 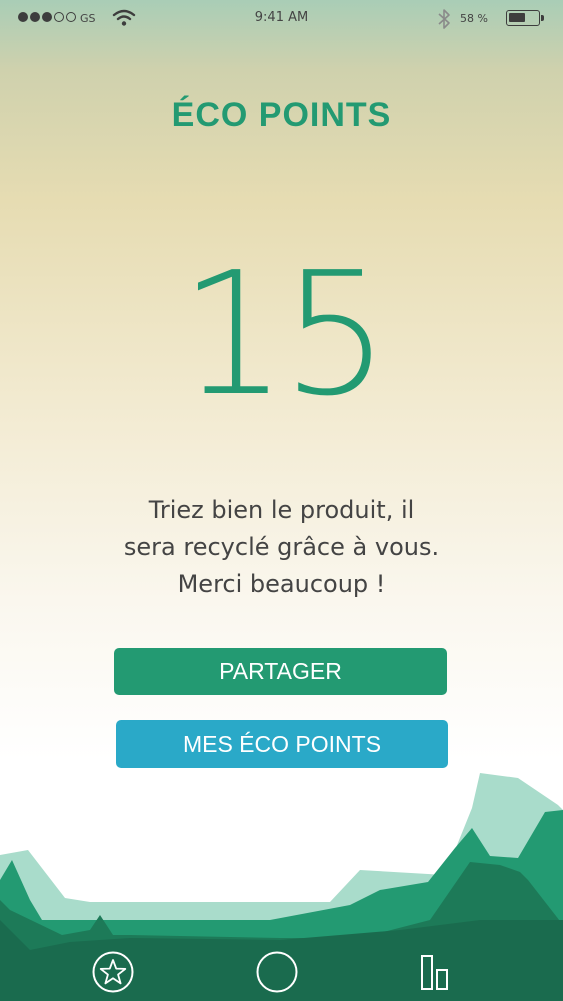 What do you see at coordinates (281, 115) in the screenshot?
I see `page-title: ÉCO POINTS` at bounding box center [281, 115].